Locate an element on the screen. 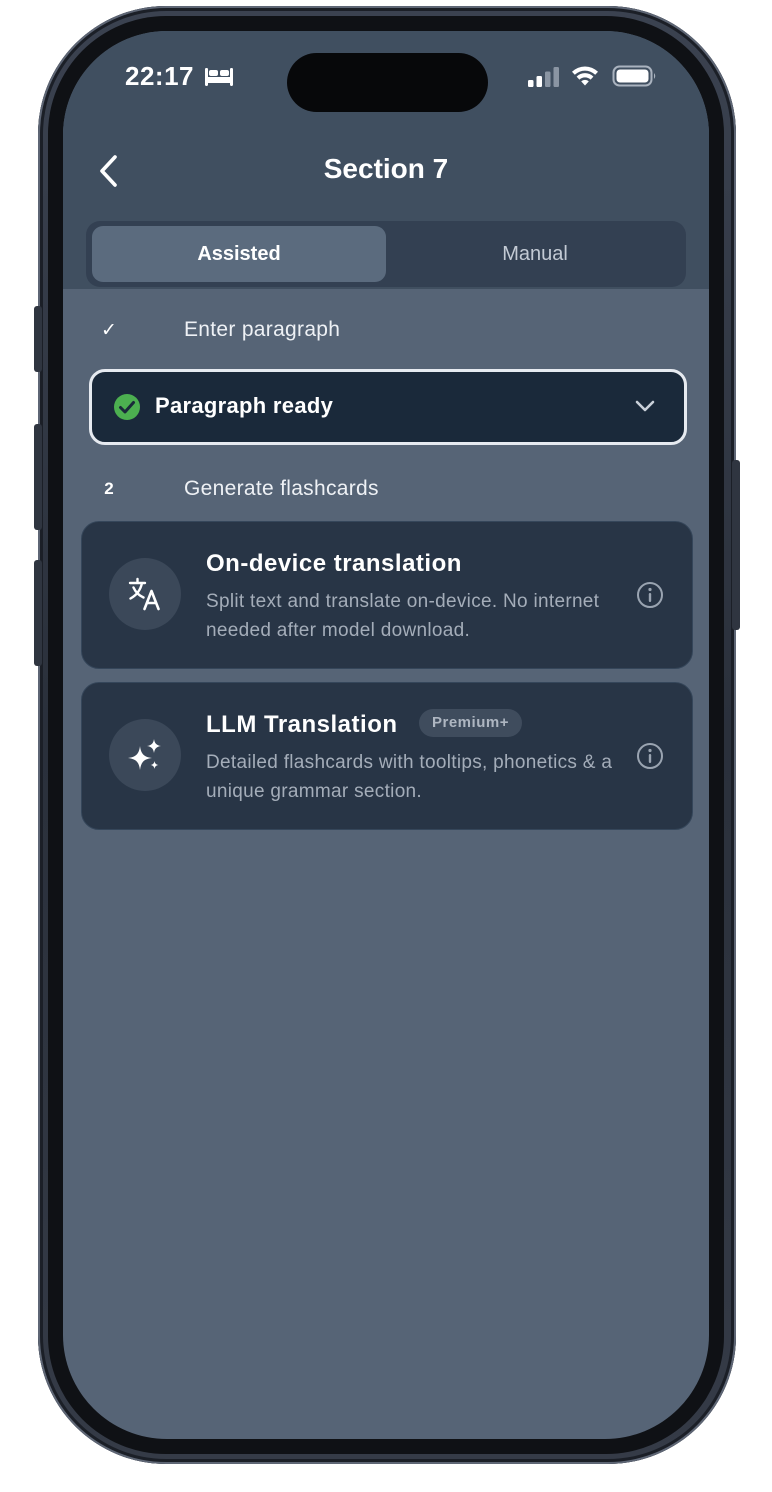 Image resolution: width=772 pixels, height=1492 pixels. tab-assisted: Assisted is located at coordinates (239, 254).